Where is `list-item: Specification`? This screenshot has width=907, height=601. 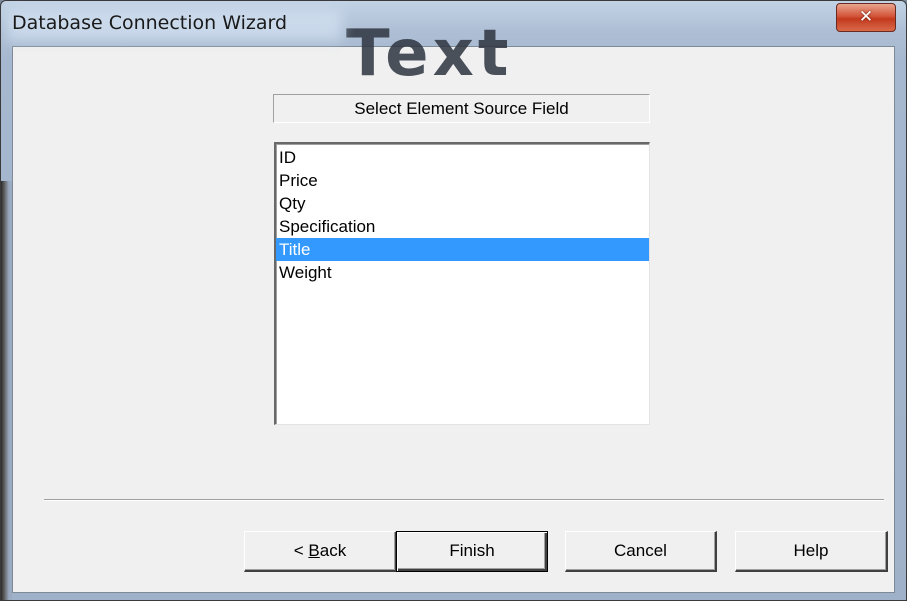 list-item: Specification is located at coordinates (462, 226).